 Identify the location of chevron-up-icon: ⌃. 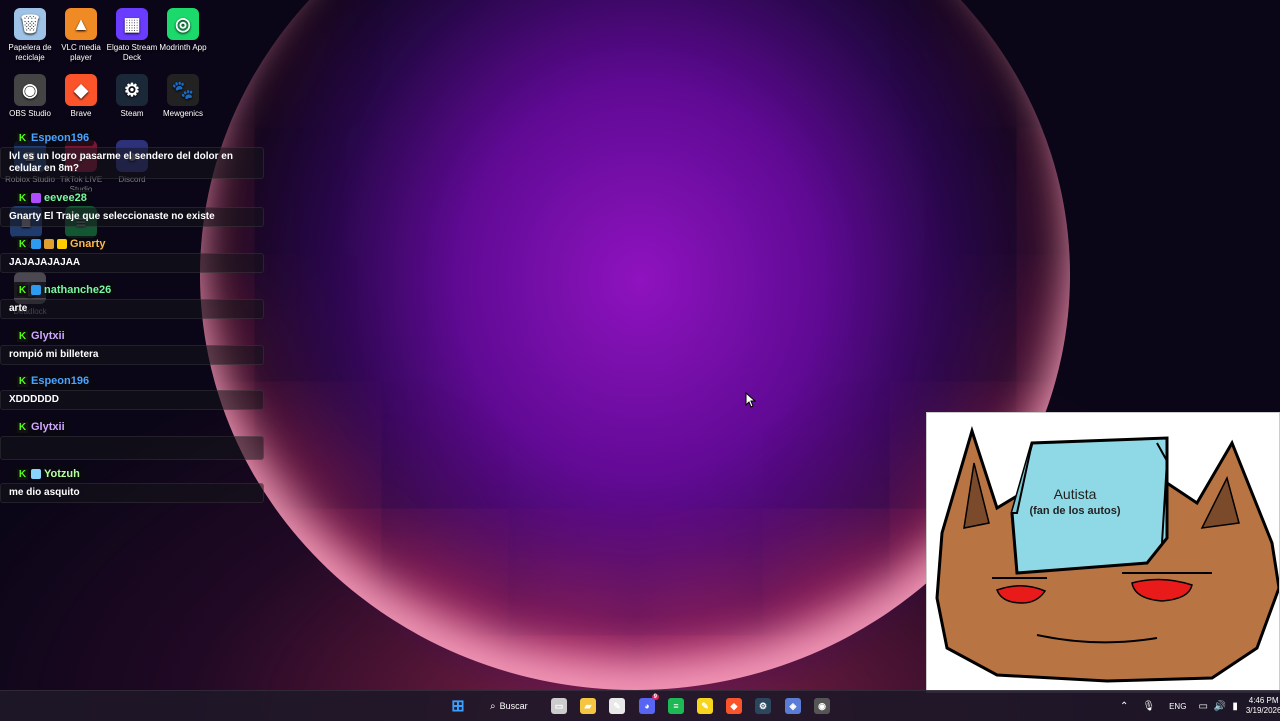
(1124, 706).